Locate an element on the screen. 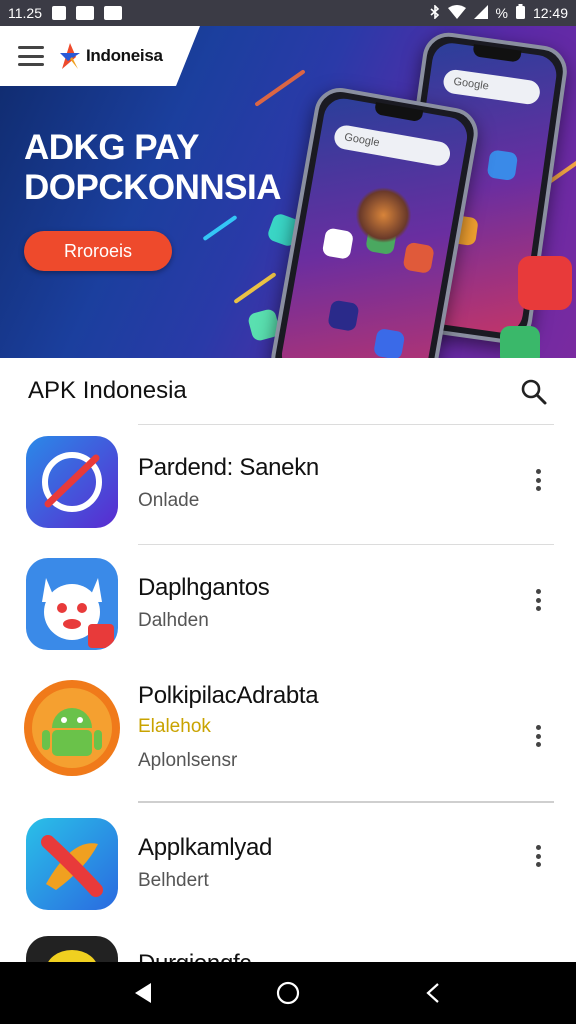 This screenshot has height=1024, width=576. list-header: APK Indonesia is located at coordinates (288, 391).